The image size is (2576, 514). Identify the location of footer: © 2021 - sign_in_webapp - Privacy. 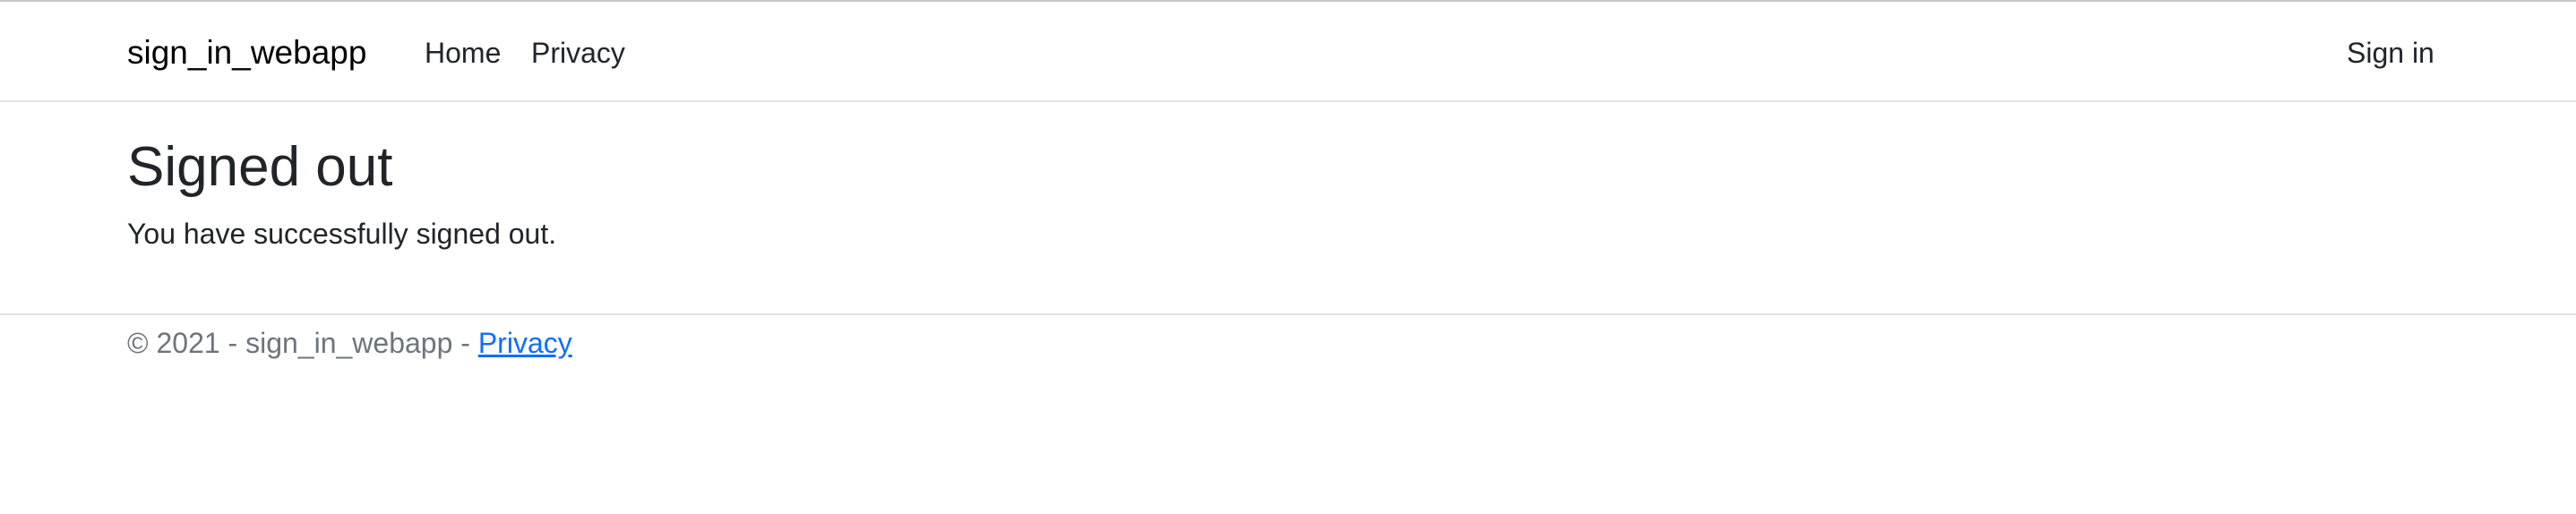
(1288, 340).